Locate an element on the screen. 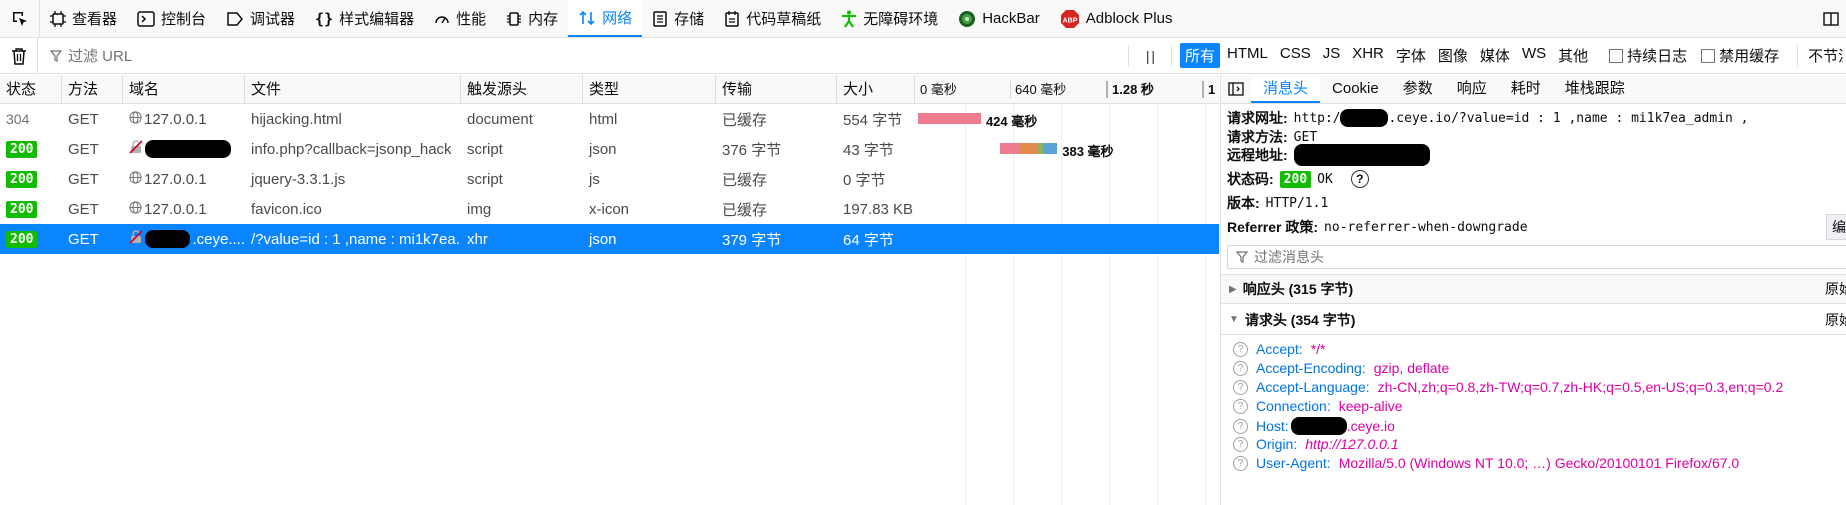 This screenshot has height=505, width=1846. details-tab: 消息头 is located at coordinates (1286, 89).